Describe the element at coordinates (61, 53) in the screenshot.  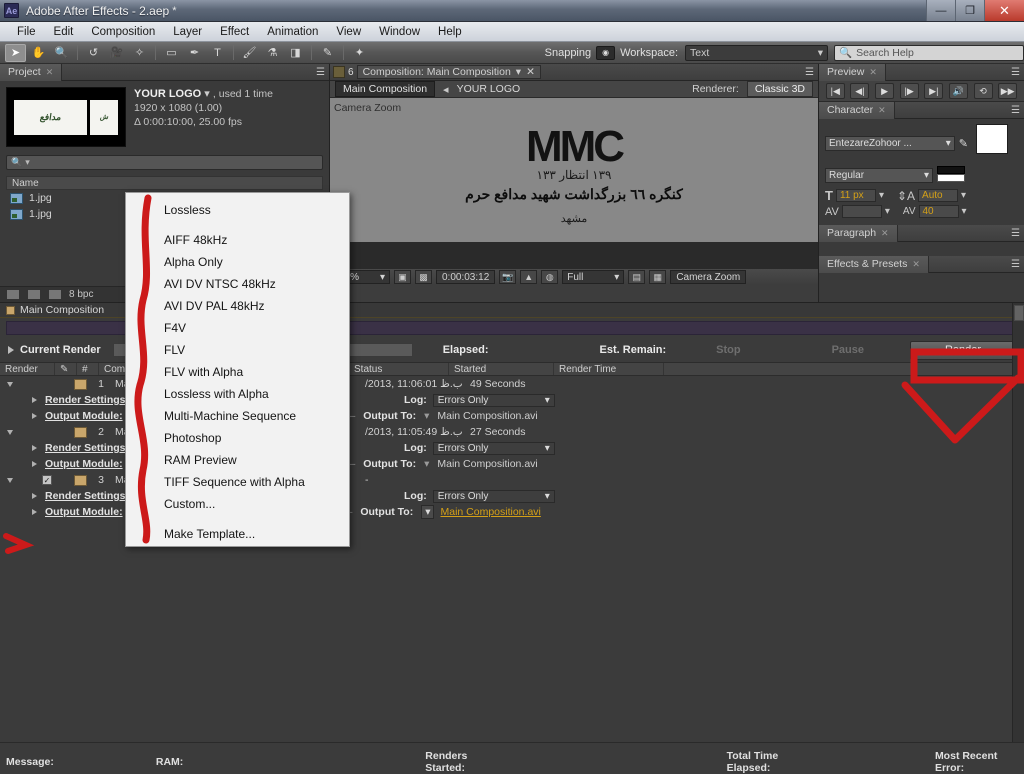
I see `zoom-tool-icon: 🔍` at that location.